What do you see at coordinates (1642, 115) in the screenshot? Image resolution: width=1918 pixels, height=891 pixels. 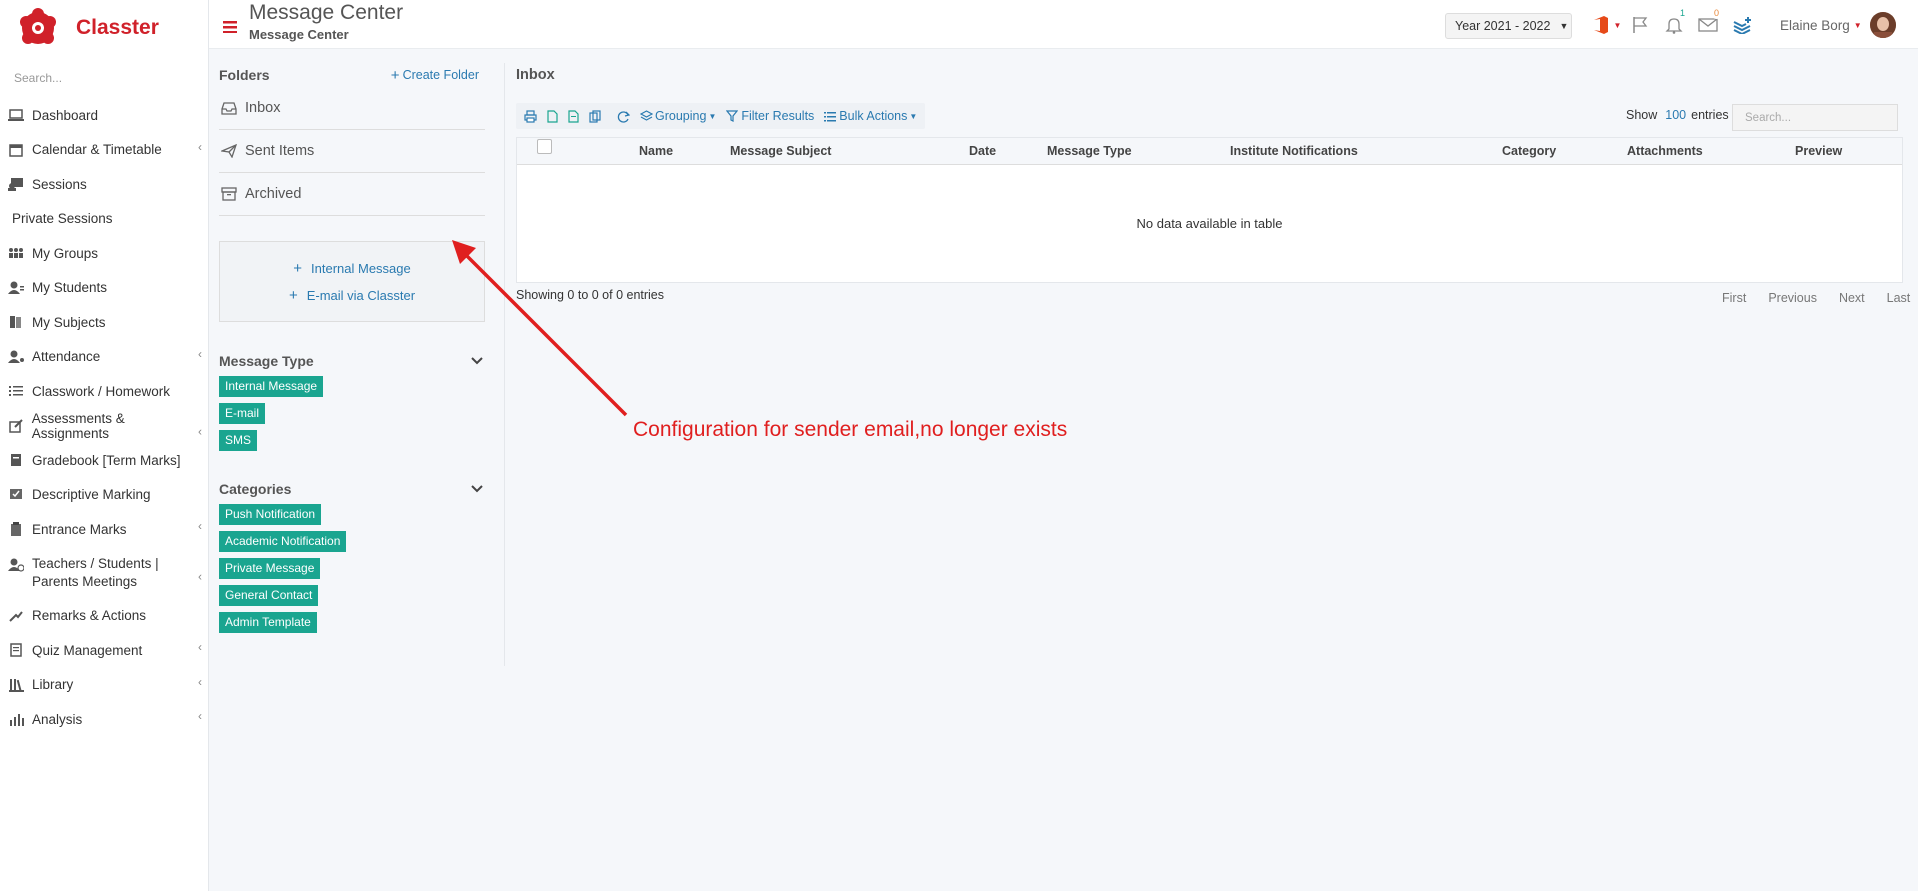 I see `show-label: Show` at bounding box center [1642, 115].